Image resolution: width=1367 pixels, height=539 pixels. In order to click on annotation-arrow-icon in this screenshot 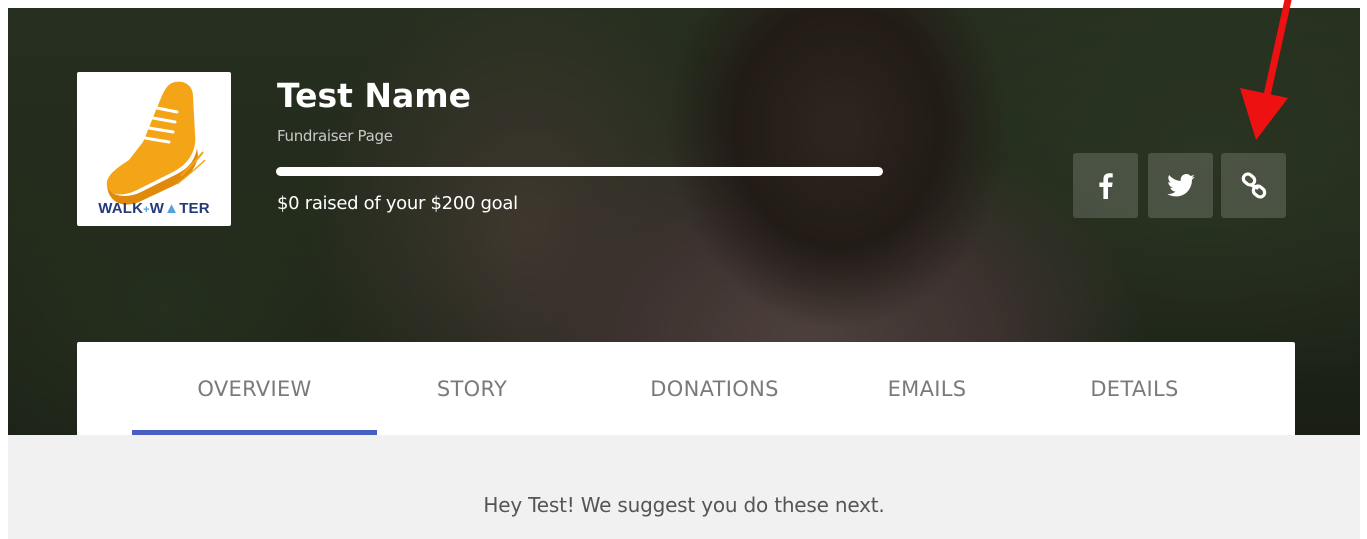, I will do `click(1266, 70)`.